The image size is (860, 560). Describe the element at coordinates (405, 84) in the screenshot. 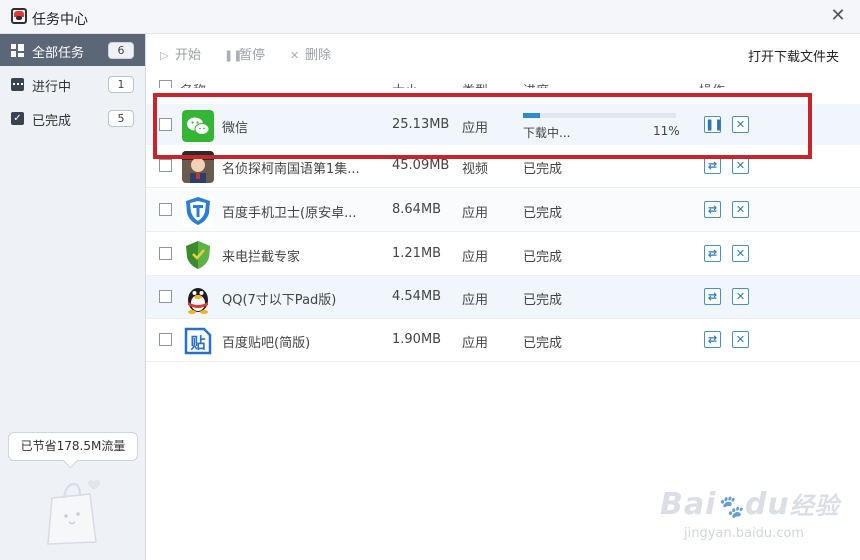

I see `column-header-size: 大小` at that location.